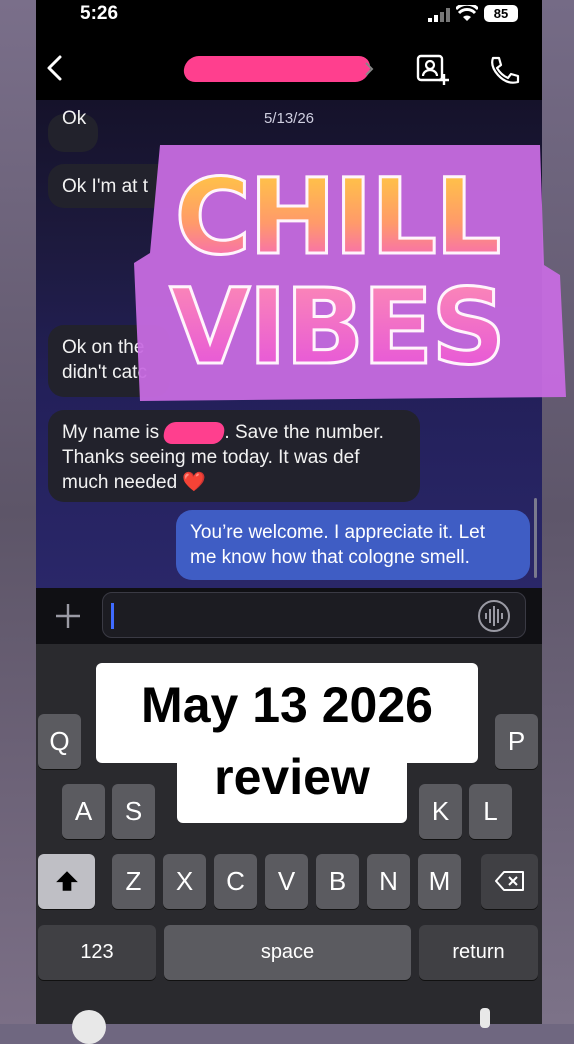 This screenshot has width=574, height=1044. What do you see at coordinates (485, 1018) in the screenshot?
I see `bottom-right-indicator` at bounding box center [485, 1018].